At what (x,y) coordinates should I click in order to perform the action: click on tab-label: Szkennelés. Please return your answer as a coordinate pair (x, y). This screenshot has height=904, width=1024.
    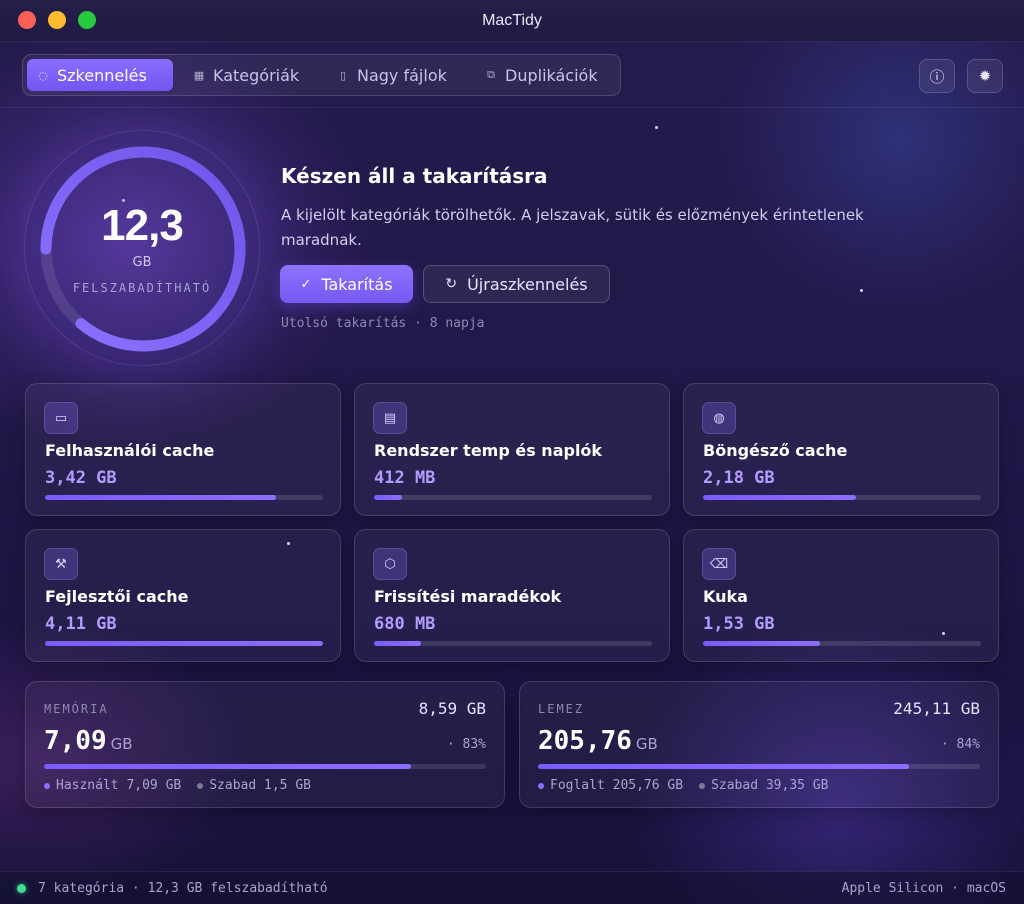
    Looking at the image, I should click on (102, 75).